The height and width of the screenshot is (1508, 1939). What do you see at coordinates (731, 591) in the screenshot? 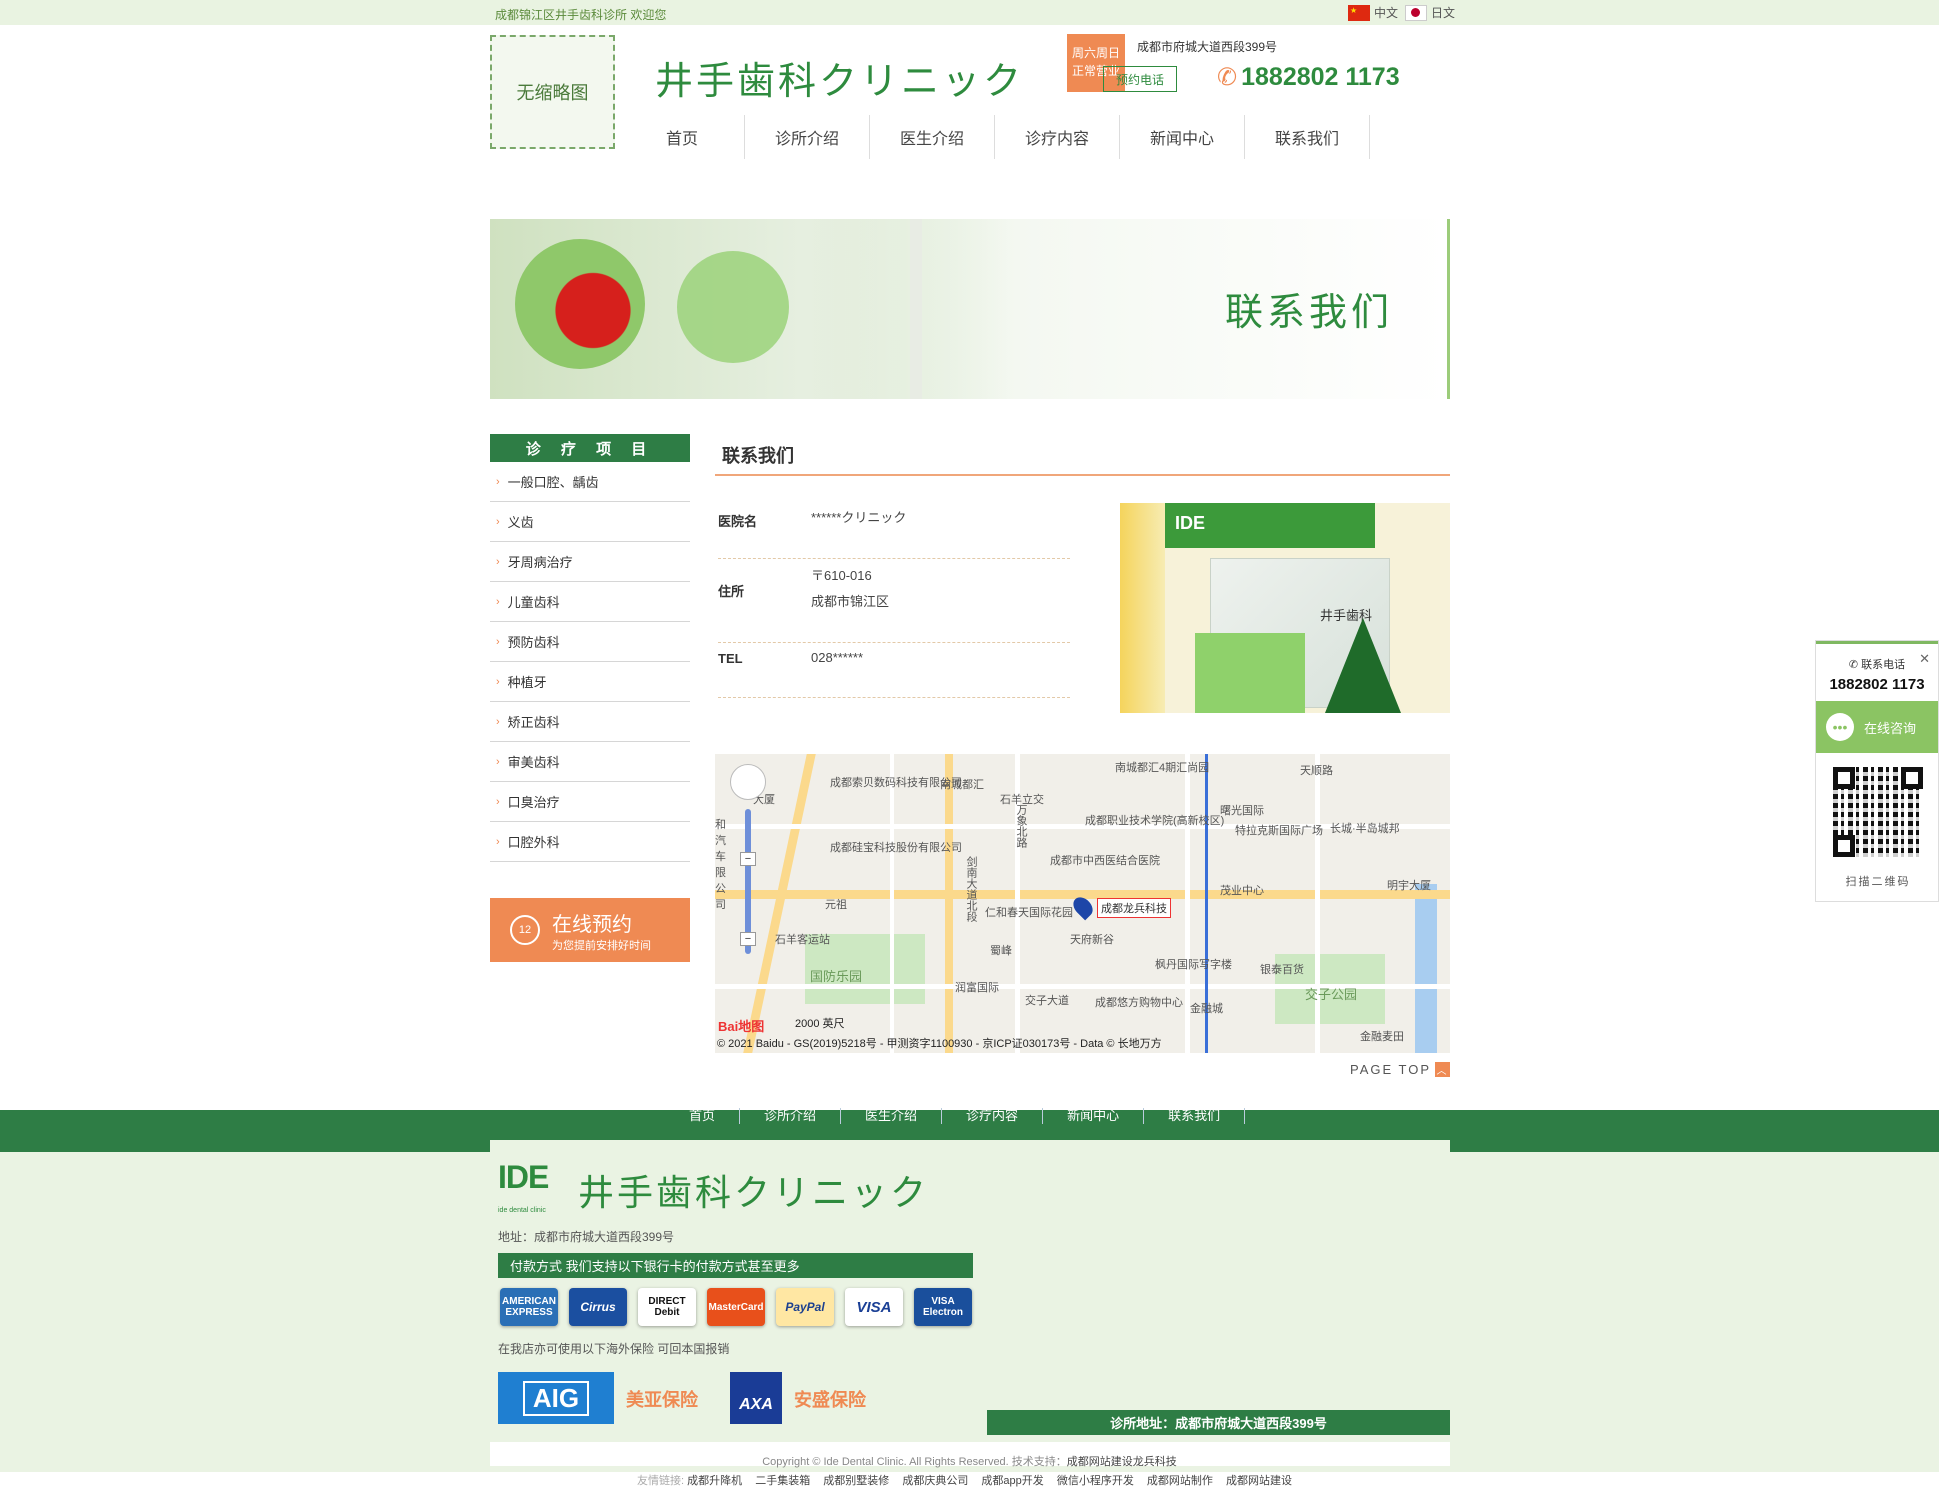
I see `info-label: 住所` at bounding box center [731, 591].